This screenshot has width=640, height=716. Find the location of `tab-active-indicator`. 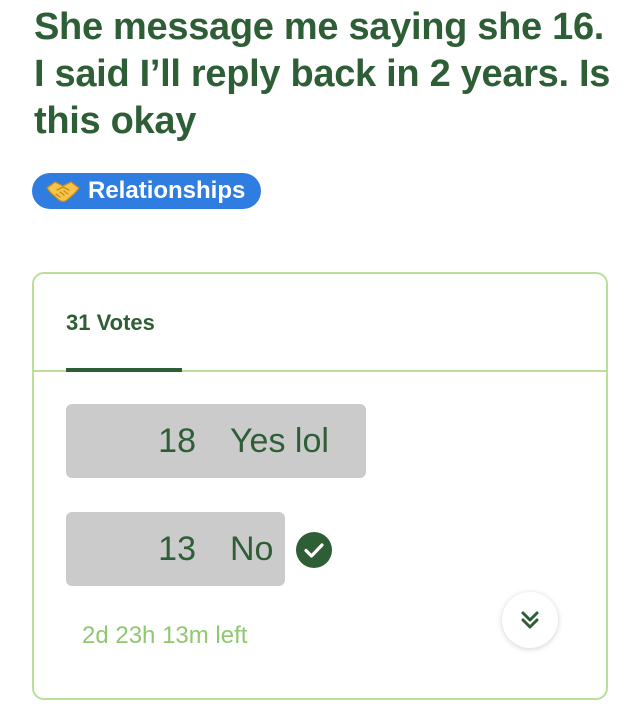

tab-active-indicator is located at coordinates (124, 370).